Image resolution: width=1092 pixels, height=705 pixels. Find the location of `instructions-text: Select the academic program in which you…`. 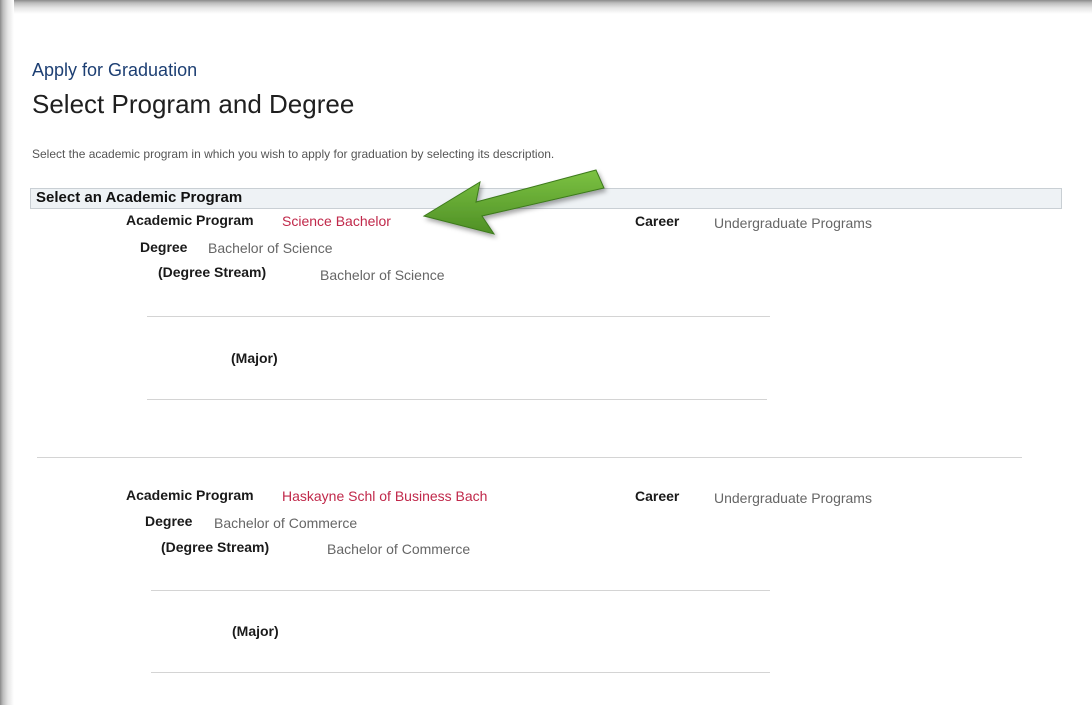

instructions-text: Select the academic program in which you… is located at coordinates (293, 154).